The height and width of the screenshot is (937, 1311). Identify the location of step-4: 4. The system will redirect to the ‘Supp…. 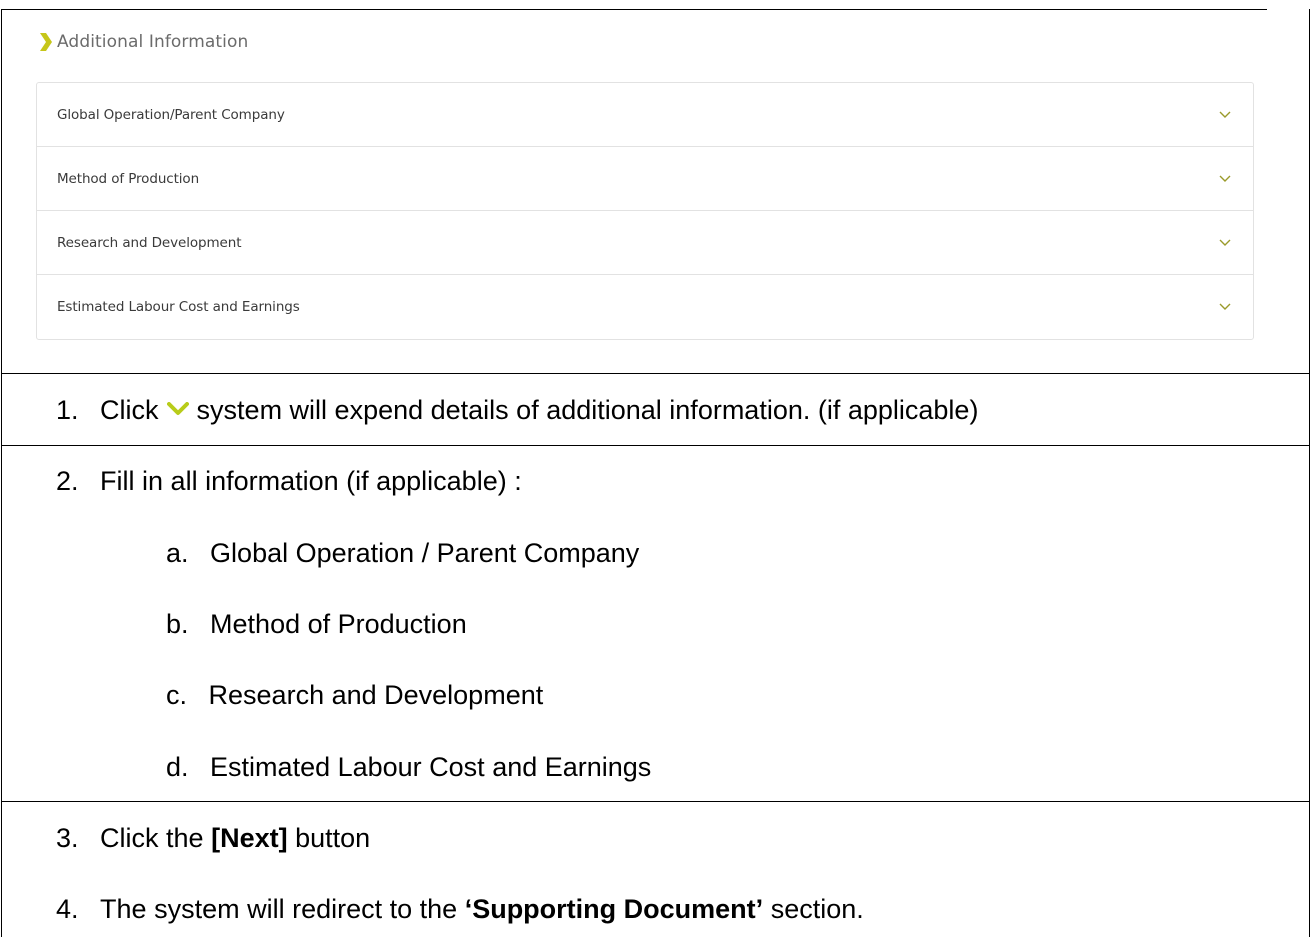
(460, 909).